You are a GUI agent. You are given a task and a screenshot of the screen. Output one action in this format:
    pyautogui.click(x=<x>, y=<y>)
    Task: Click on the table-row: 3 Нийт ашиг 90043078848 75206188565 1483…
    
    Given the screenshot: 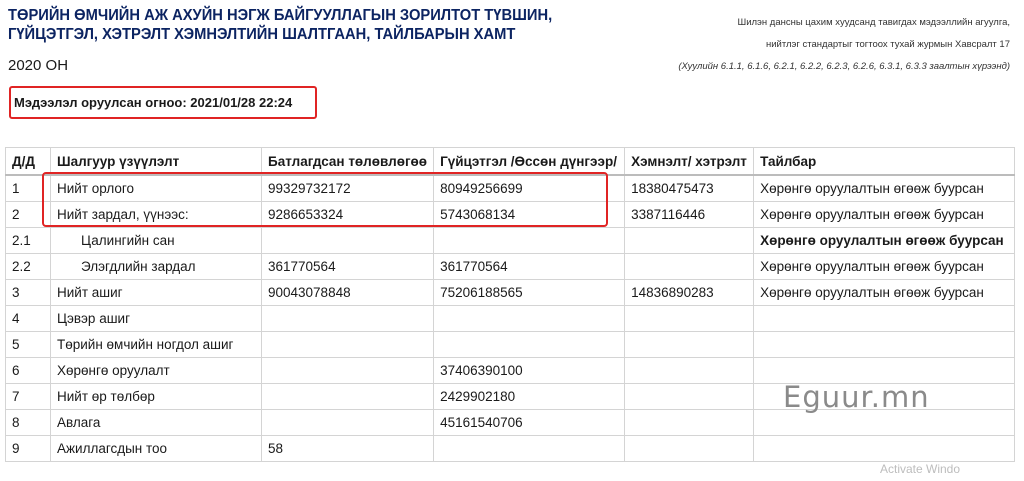 What is the action you would take?
    pyautogui.click(x=510, y=292)
    